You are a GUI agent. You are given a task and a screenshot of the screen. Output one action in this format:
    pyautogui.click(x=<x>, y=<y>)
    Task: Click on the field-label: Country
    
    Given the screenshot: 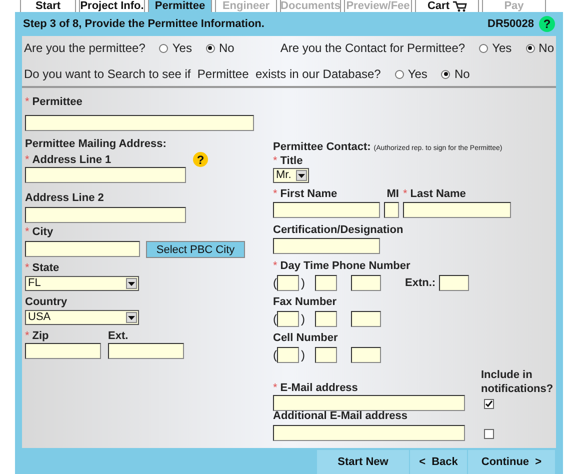 What is the action you would take?
    pyautogui.click(x=46, y=302)
    